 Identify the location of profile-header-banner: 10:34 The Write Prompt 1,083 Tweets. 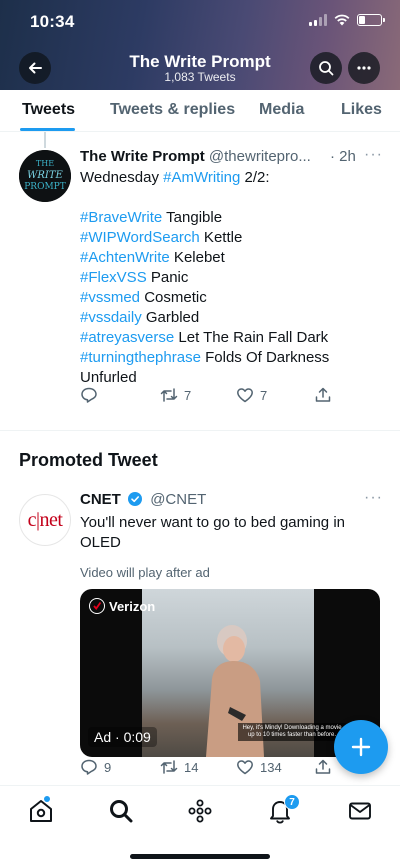
(200, 45).